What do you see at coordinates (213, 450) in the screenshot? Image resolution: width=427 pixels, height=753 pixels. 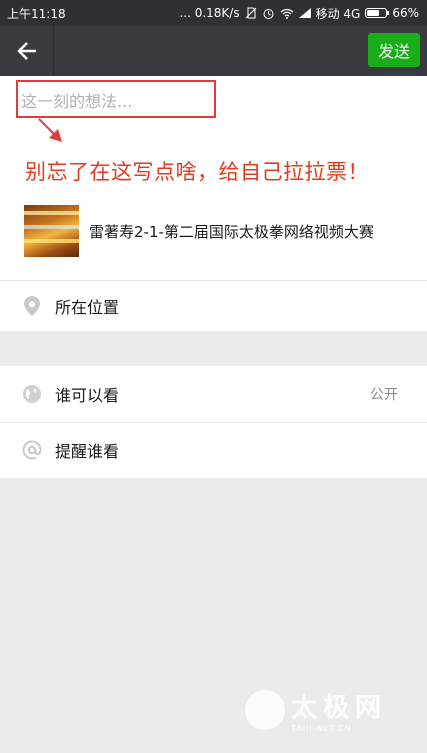 I see `mention-row: 提醒谁看` at bounding box center [213, 450].